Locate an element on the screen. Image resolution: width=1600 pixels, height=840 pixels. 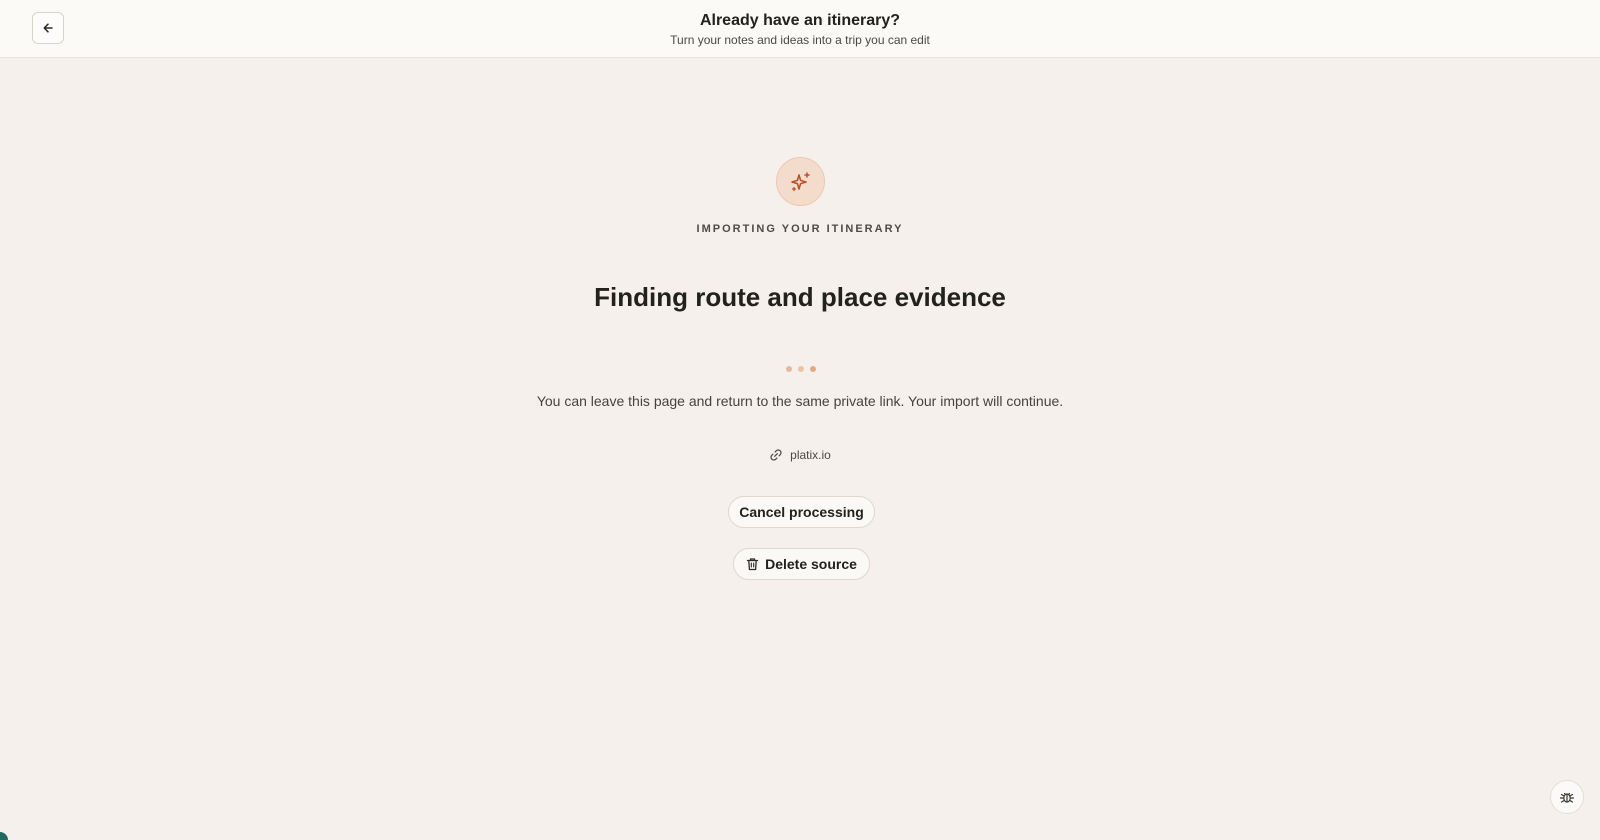
trash-icon is located at coordinates (752, 564).